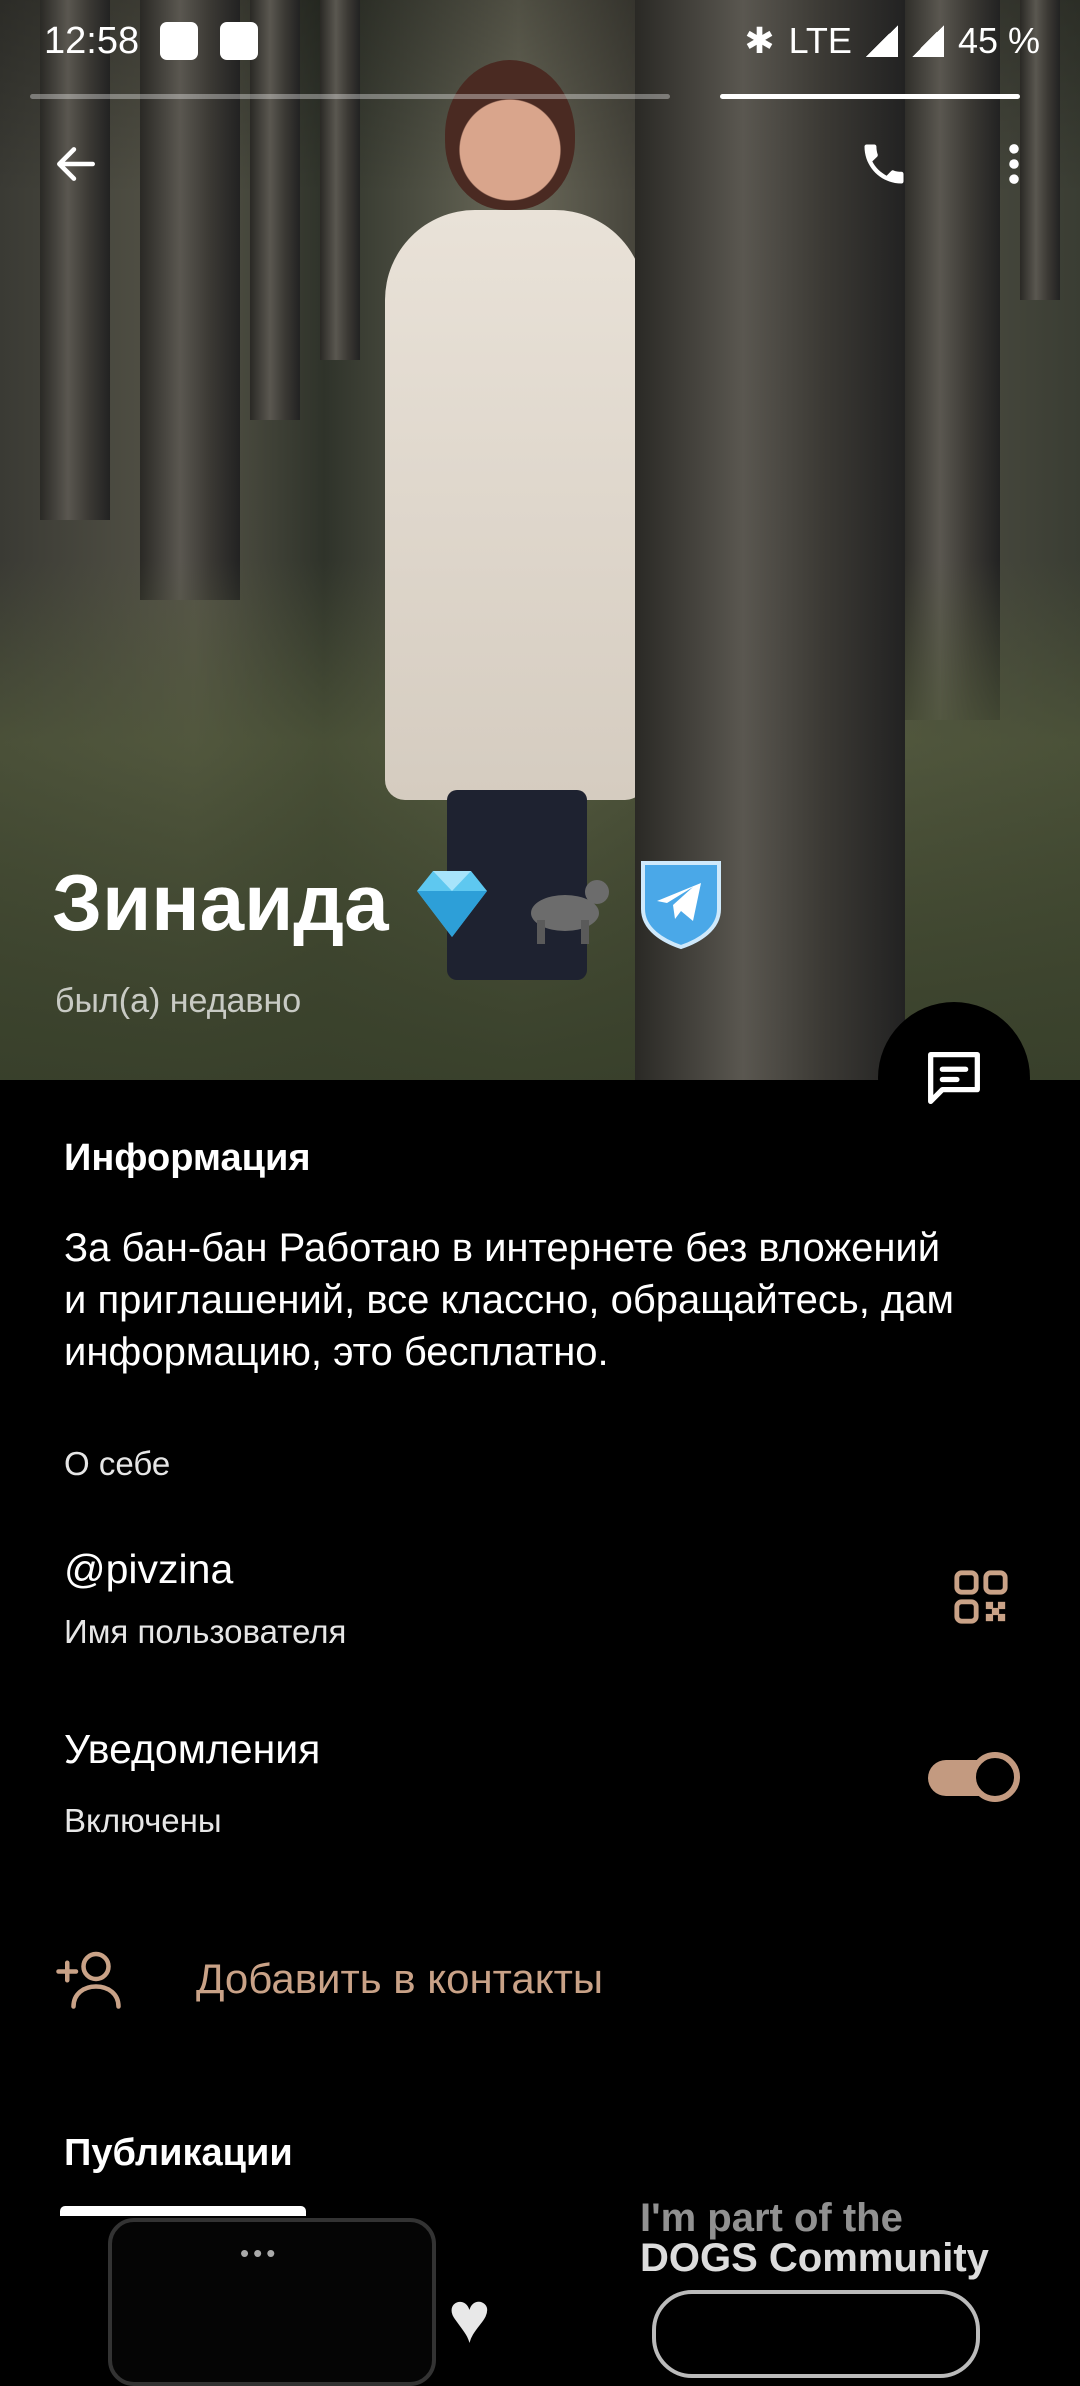  I want to click on notifications-status: Включены, so click(143, 1820).